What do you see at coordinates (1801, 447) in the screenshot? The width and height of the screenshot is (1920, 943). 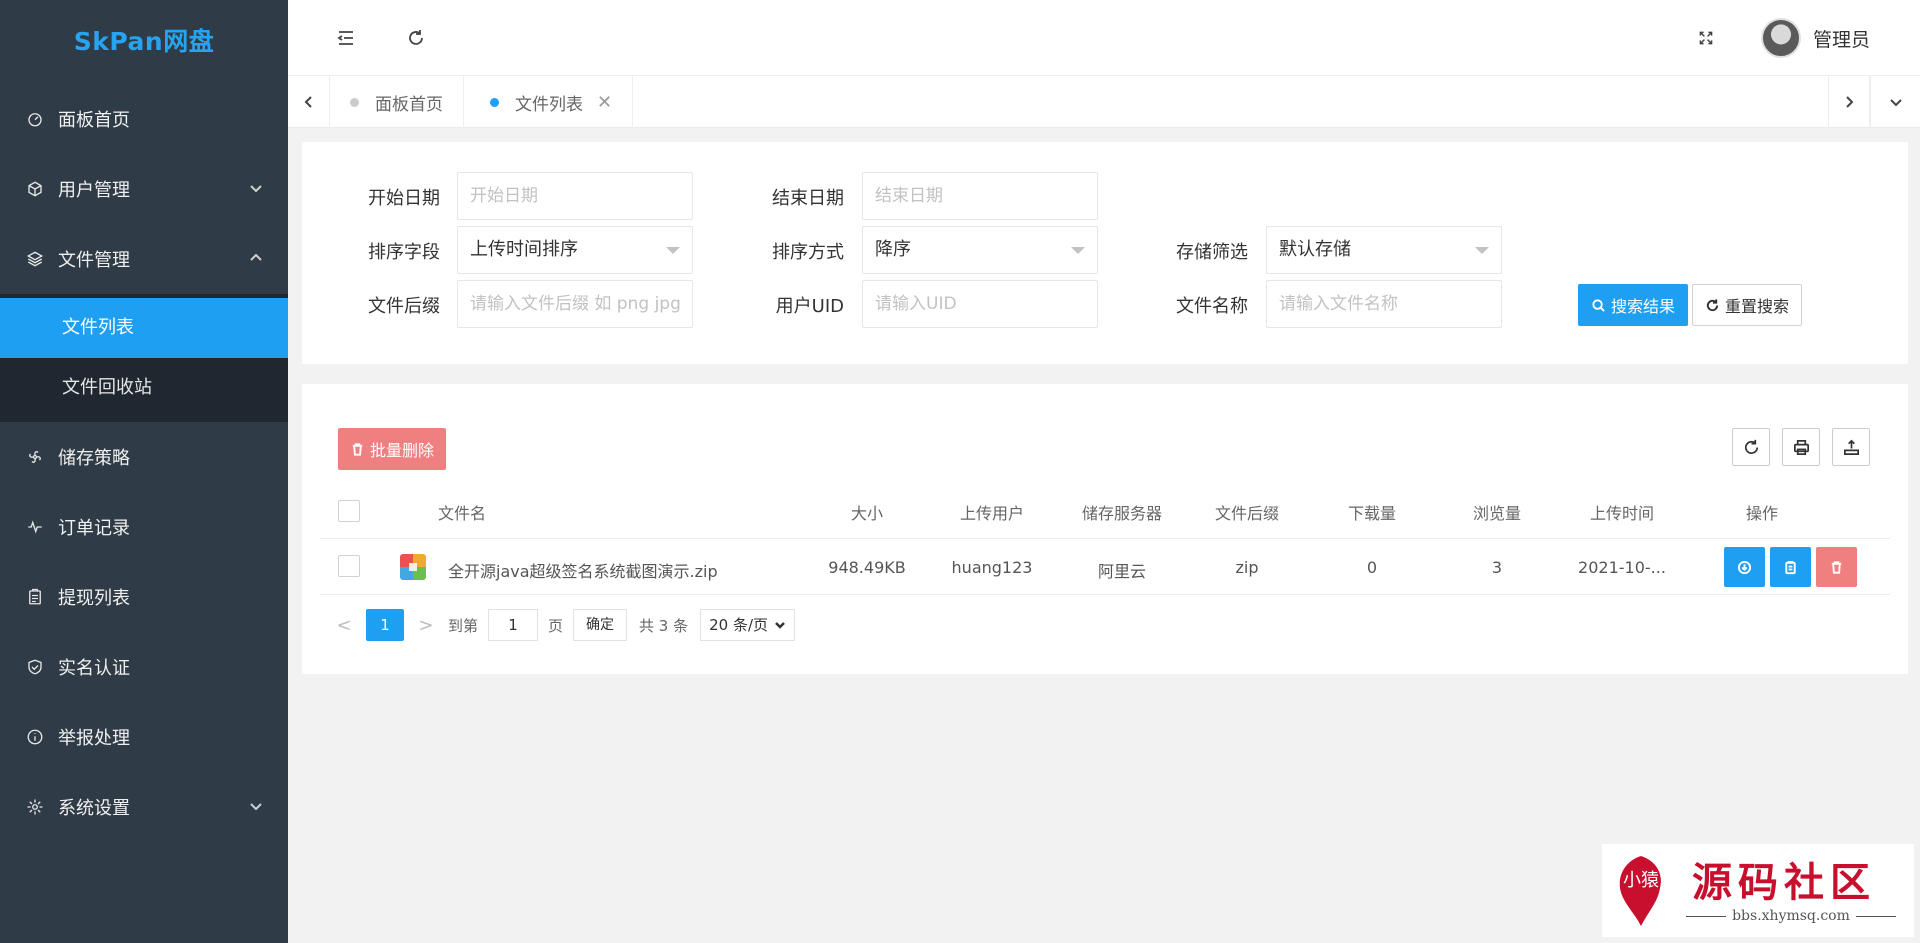 I see `print-icon` at bounding box center [1801, 447].